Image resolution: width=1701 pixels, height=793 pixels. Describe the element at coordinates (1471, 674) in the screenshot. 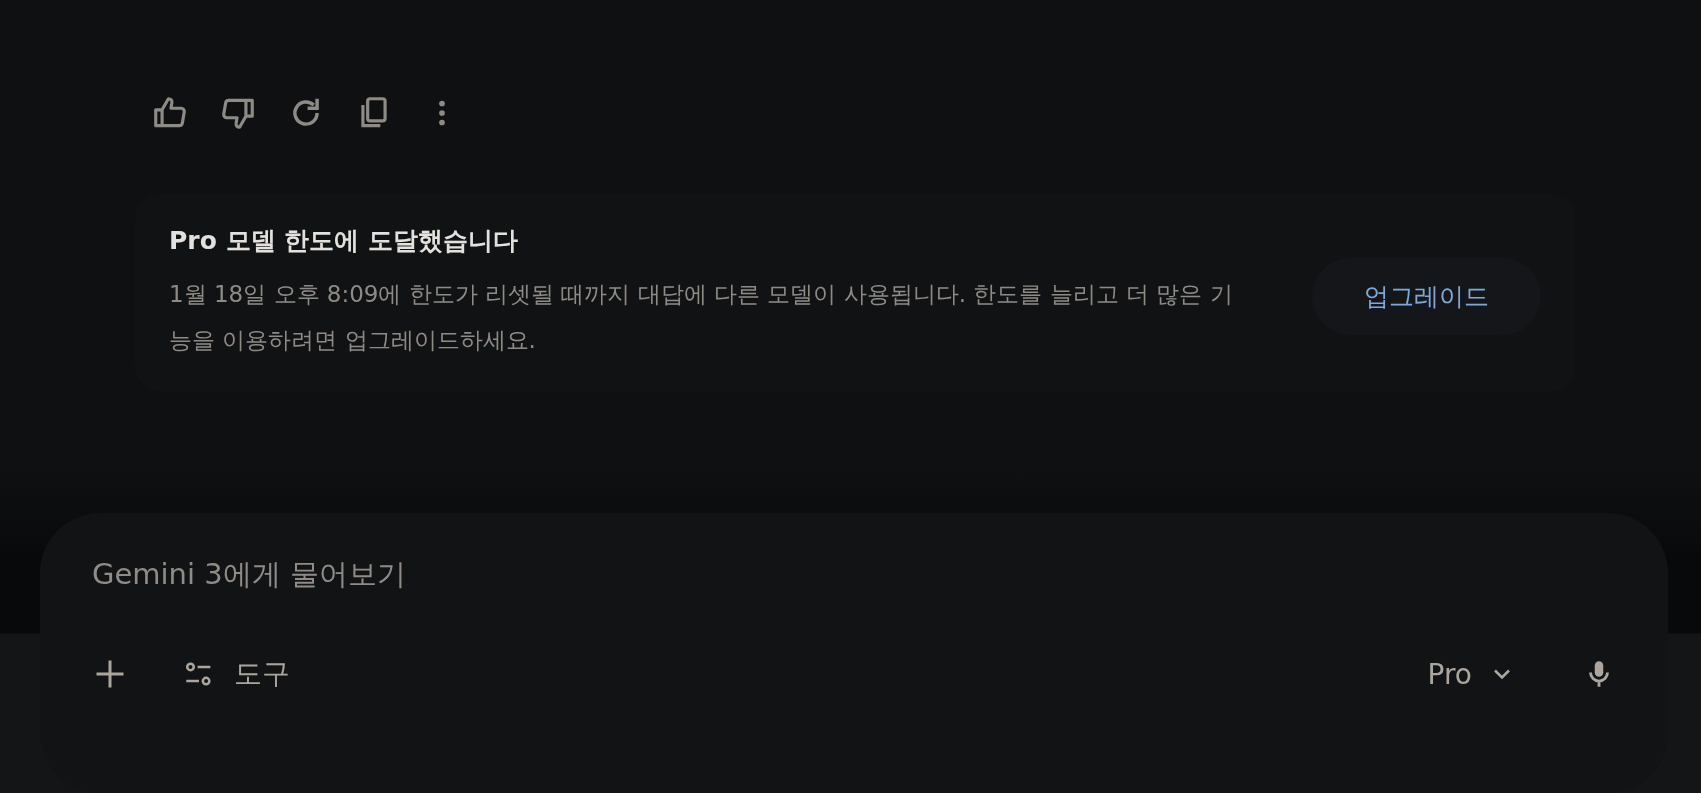

I see `model-selector: Pro` at that location.